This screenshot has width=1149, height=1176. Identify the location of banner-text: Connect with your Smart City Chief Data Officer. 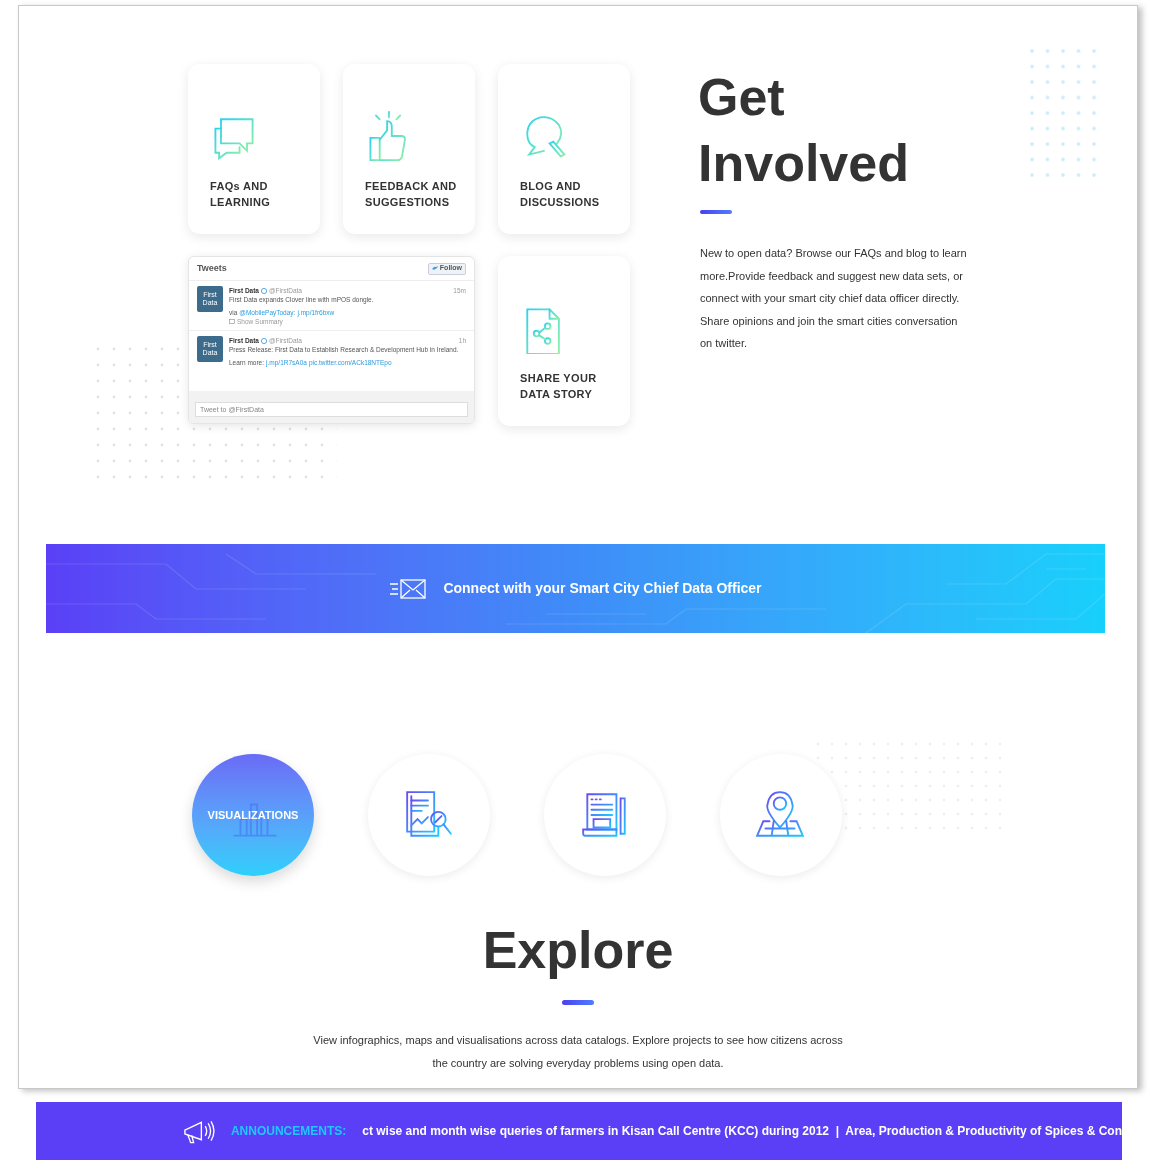
(602, 588).